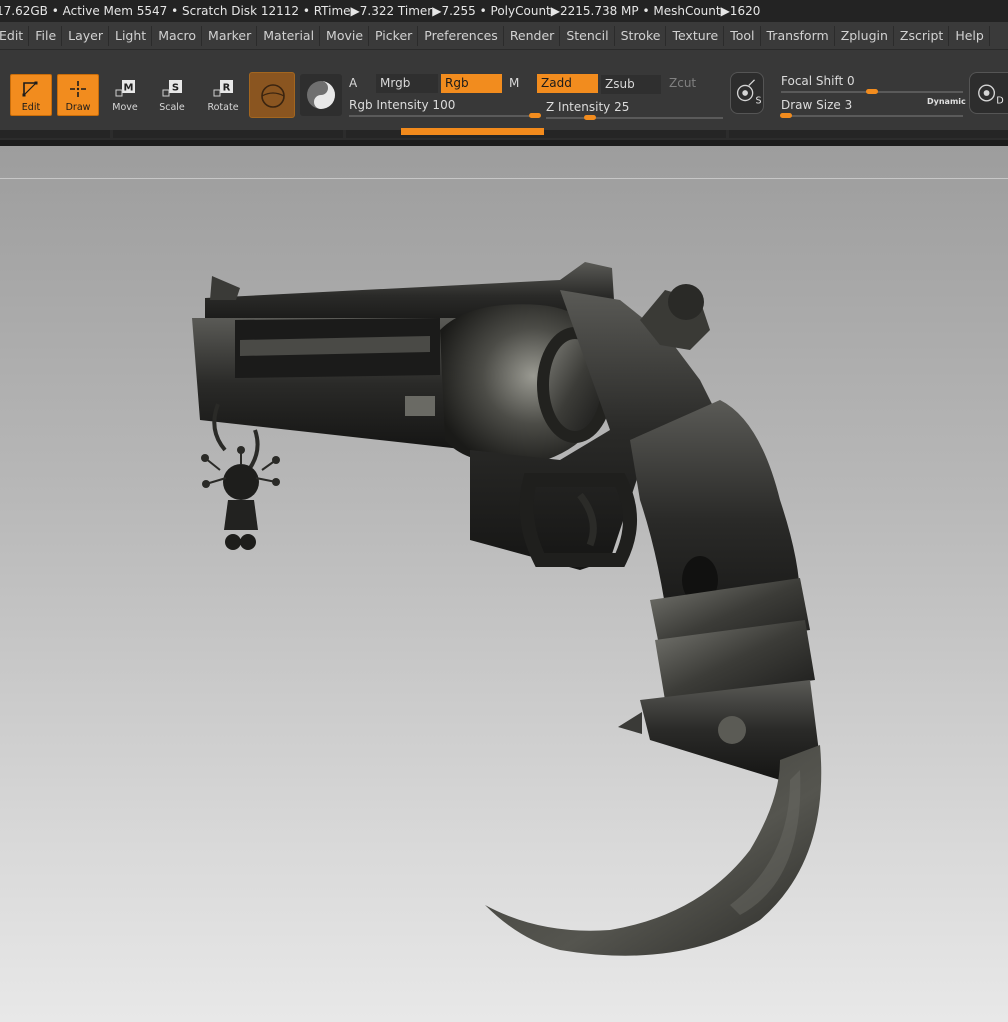 This screenshot has width=1008, height=1022. What do you see at coordinates (230, 35) in the screenshot?
I see `menu-marker: Marker` at bounding box center [230, 35].